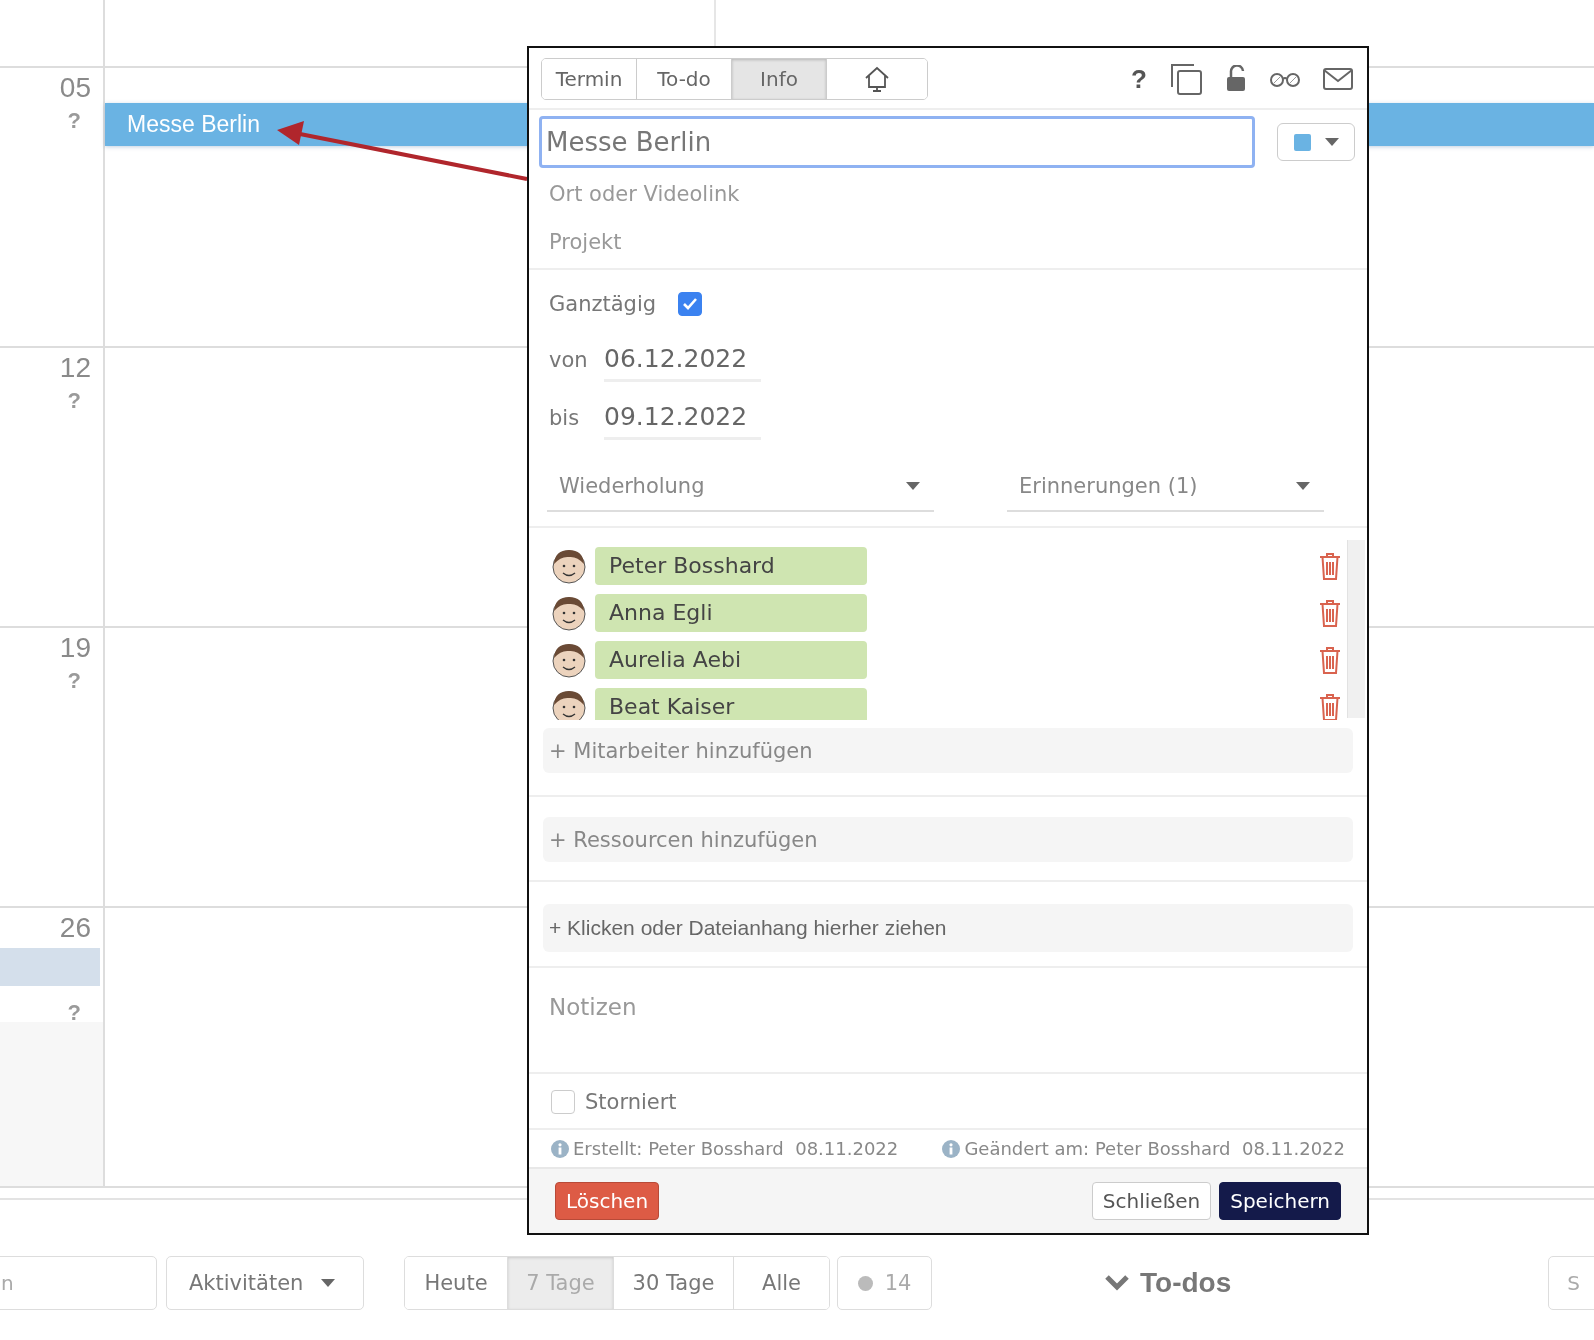 This screenshot has height=1340, width=1594. I want to click on participant-tag: Anna Egli, so click(731, 612).